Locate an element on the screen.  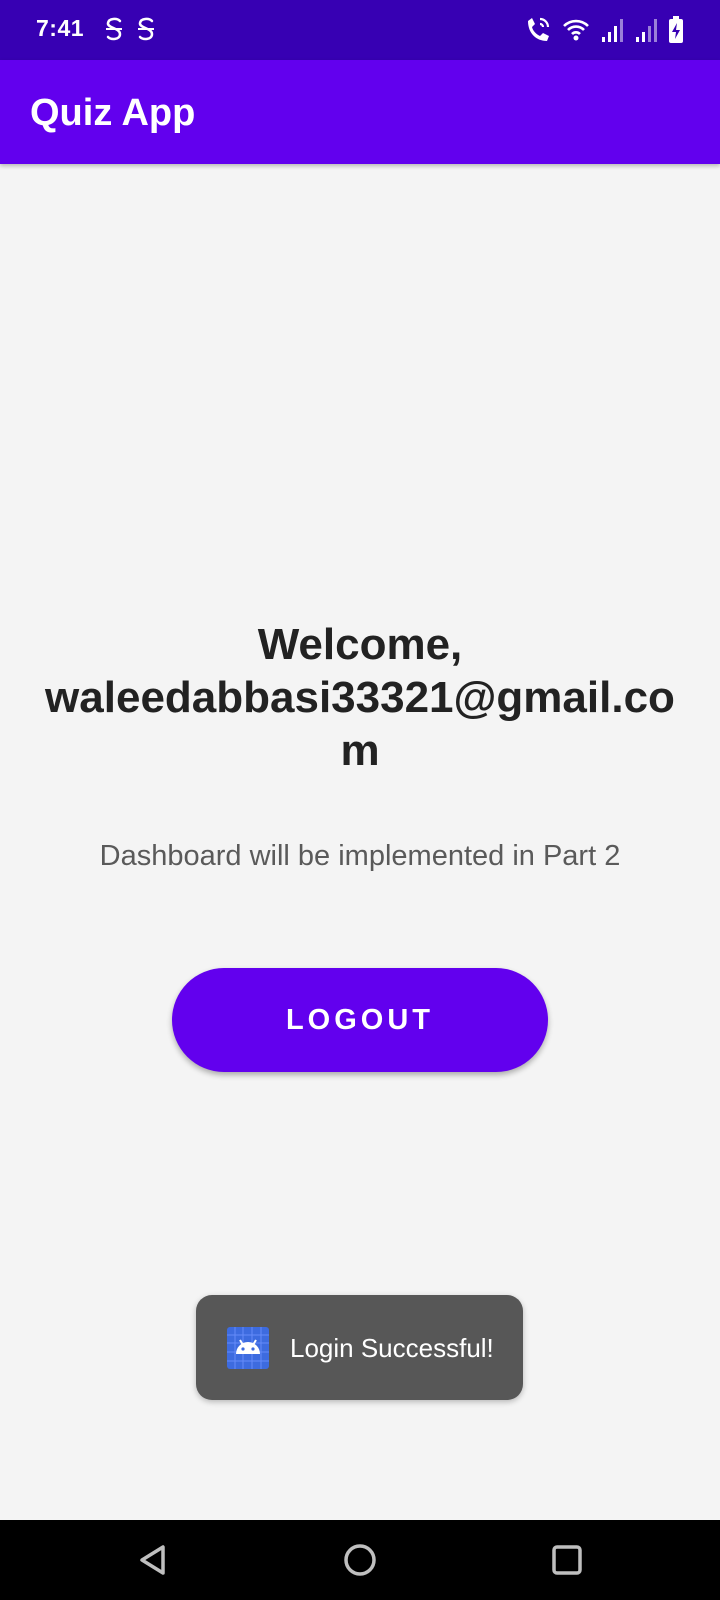
toast: Login Successful! is located at coordinates (359, 1347).